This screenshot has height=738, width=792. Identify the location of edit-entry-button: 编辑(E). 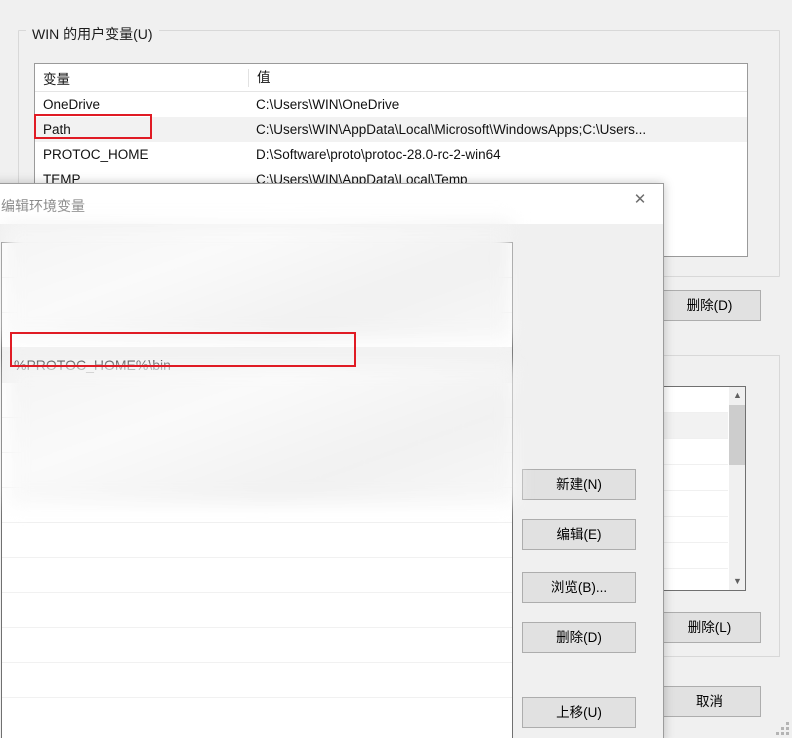
(579, 534).